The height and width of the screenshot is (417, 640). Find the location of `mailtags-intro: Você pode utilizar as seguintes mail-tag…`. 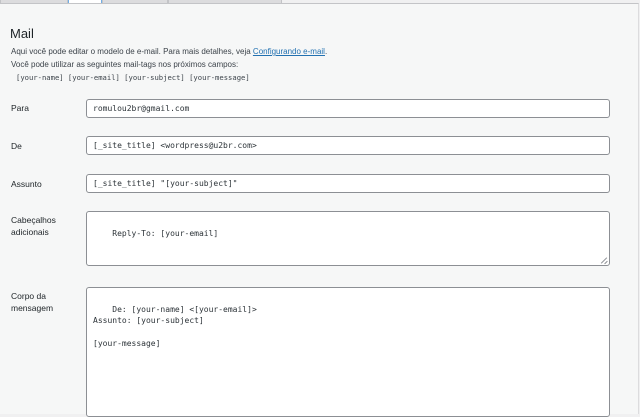

mailtags-intro: Você pode utilizar as seguintes mail-tag… is located at coordinates (125, 64).